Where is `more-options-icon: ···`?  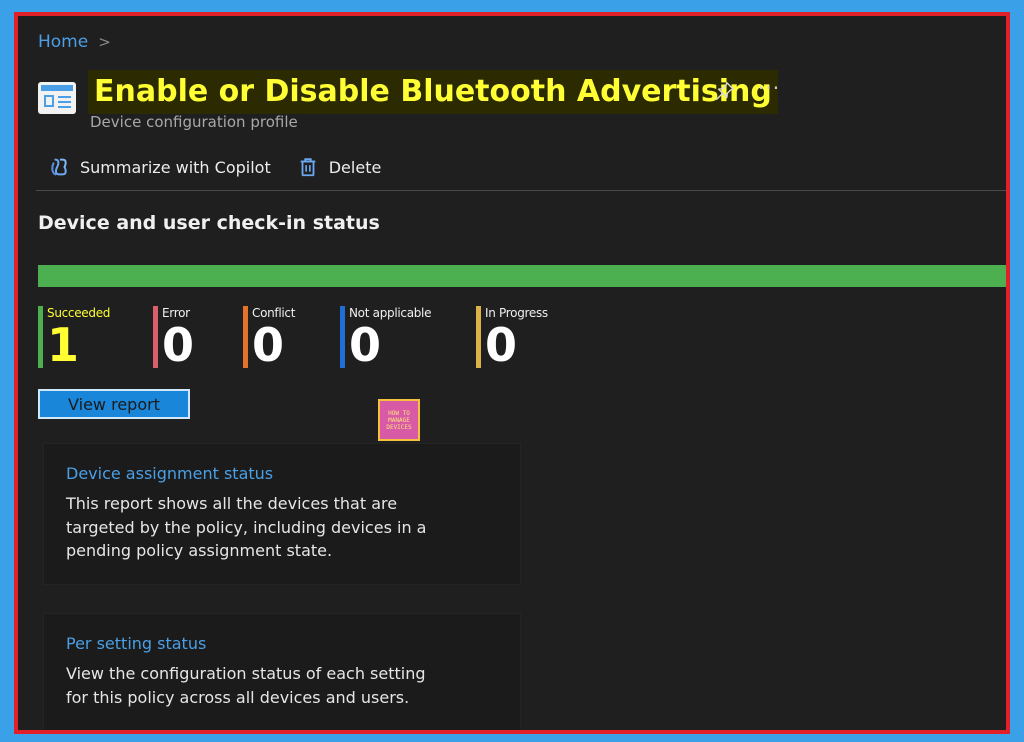
more-options-icon: ··· is located at coordinates (769, 88).